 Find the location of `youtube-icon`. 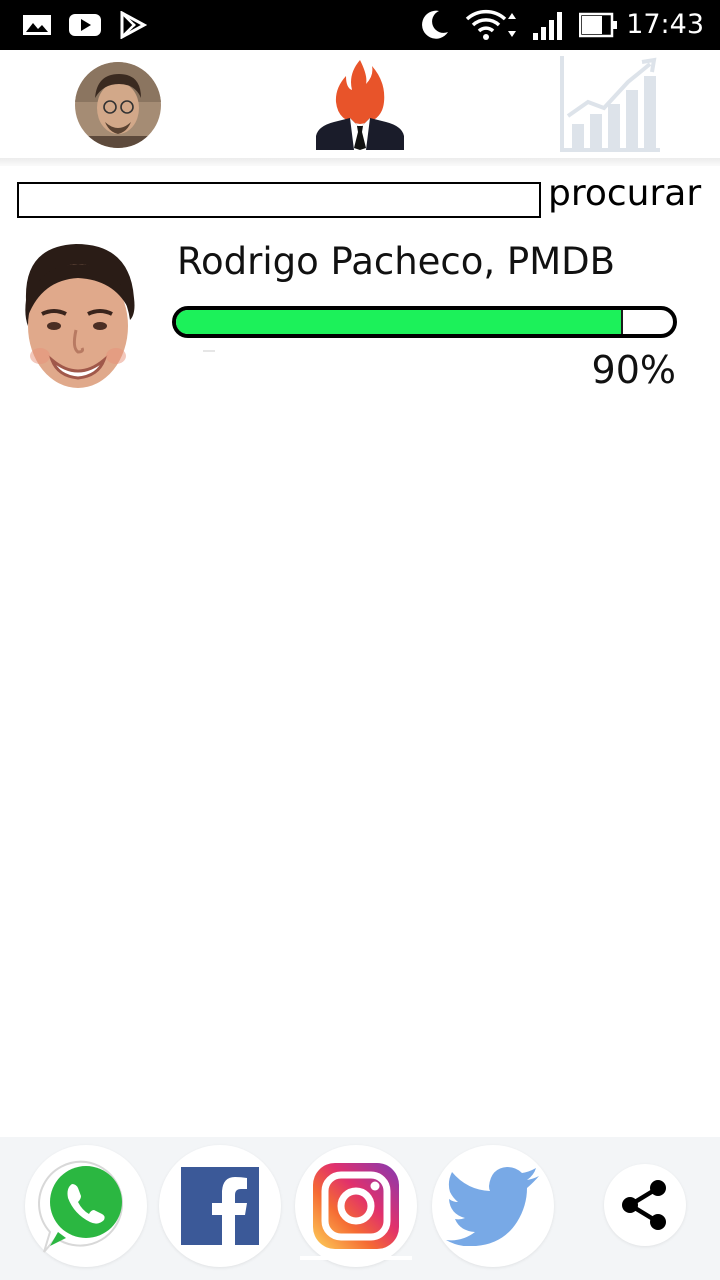

youtube-icon is located at coordinates (85, 25).